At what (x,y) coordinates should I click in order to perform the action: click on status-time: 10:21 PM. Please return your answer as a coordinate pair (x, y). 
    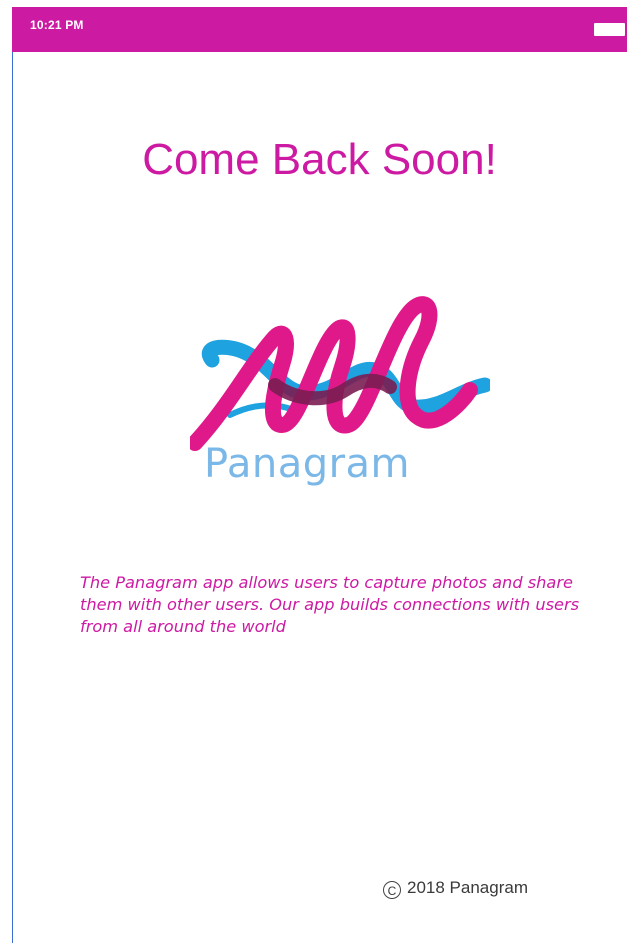
    Looking at the image, I should click on (57, 25).